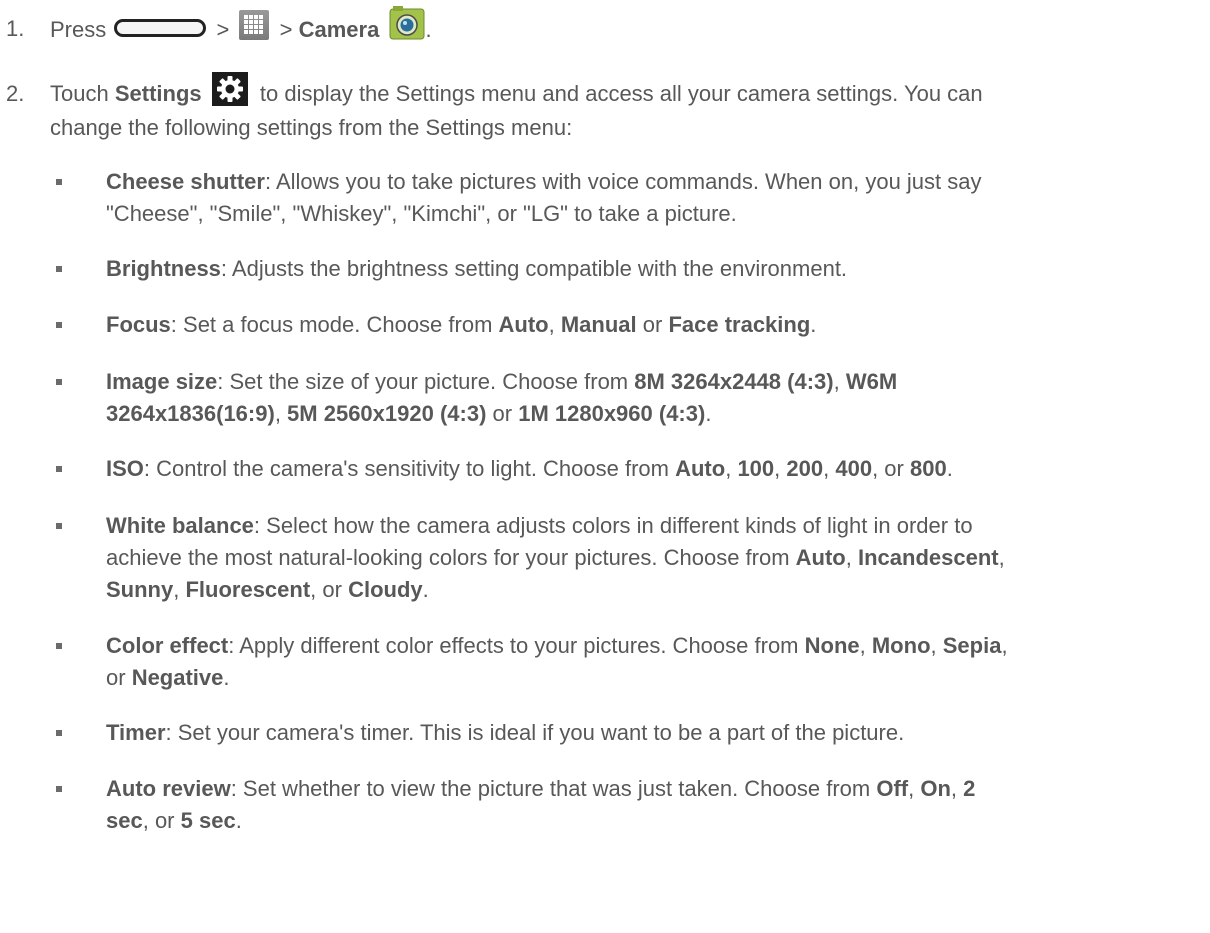 Image resolution: width=1210 pixels, height=933 pixels. What do you see at coordinates (160, 28) in the screenshot?
I see `home-button-icon` at bounding box center [160, 28].